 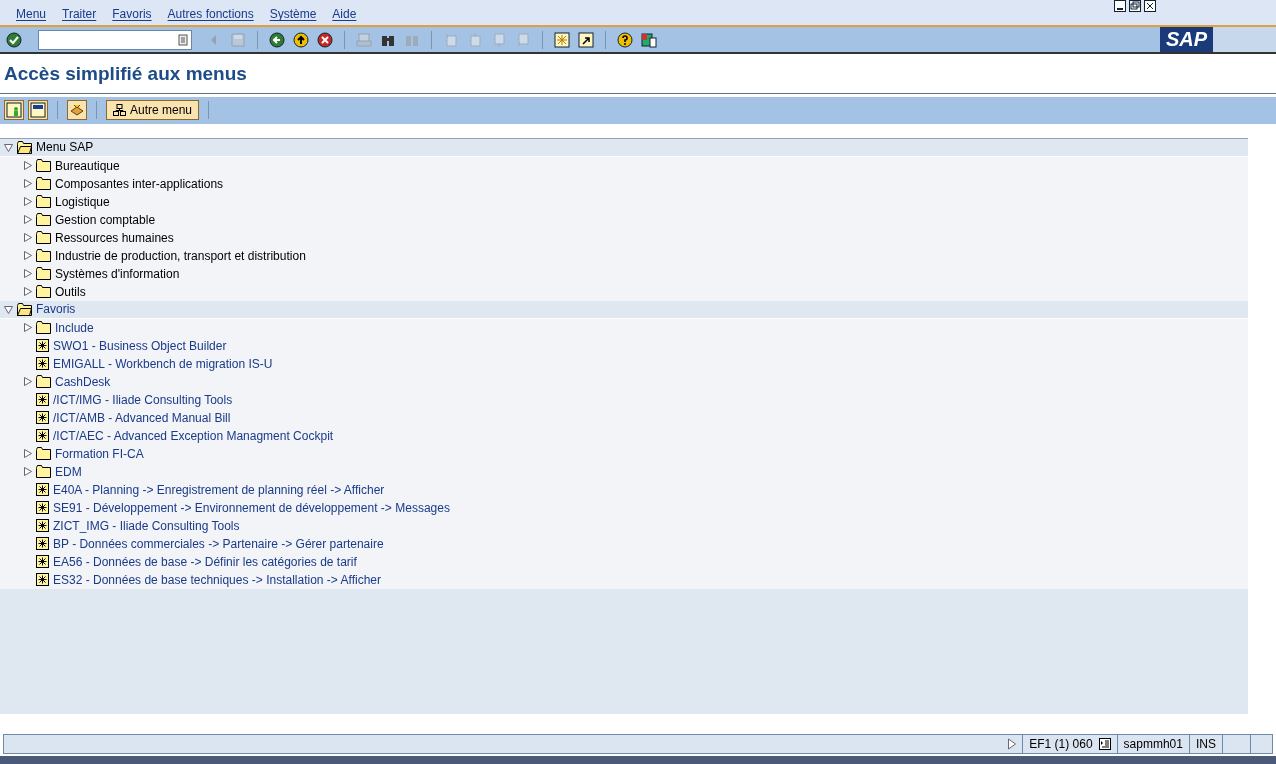 I want to click on user-menu-button, so click(x=14, y=110).